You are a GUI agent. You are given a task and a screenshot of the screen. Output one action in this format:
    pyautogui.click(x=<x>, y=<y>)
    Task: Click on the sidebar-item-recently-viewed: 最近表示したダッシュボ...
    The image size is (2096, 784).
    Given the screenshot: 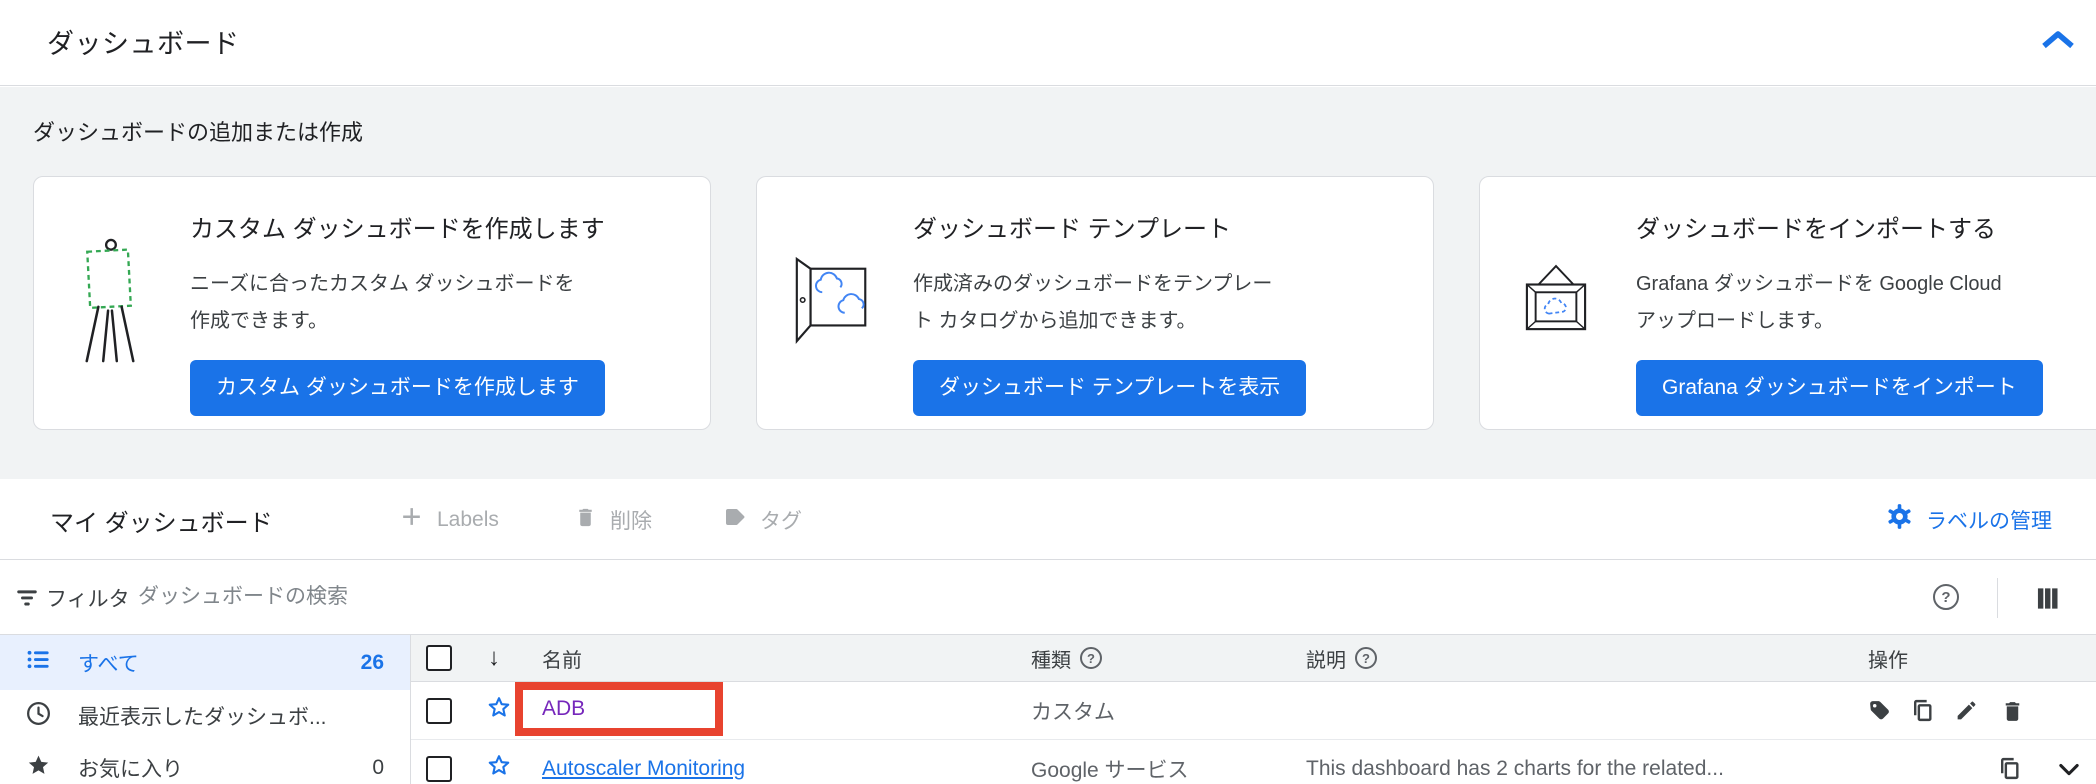 What is the action you would take?
    pyautogui.click(x=205, y=716)
    